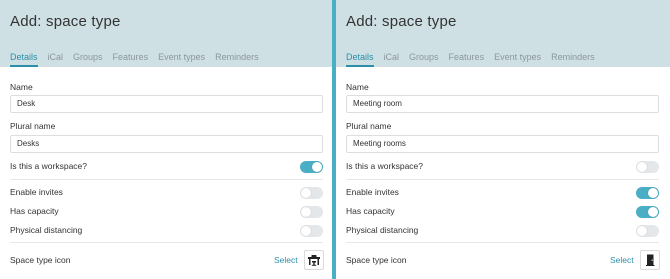  Describe the element at coordinates (166, 104) in the screenshot. I see `name-input: Desk` at that location.